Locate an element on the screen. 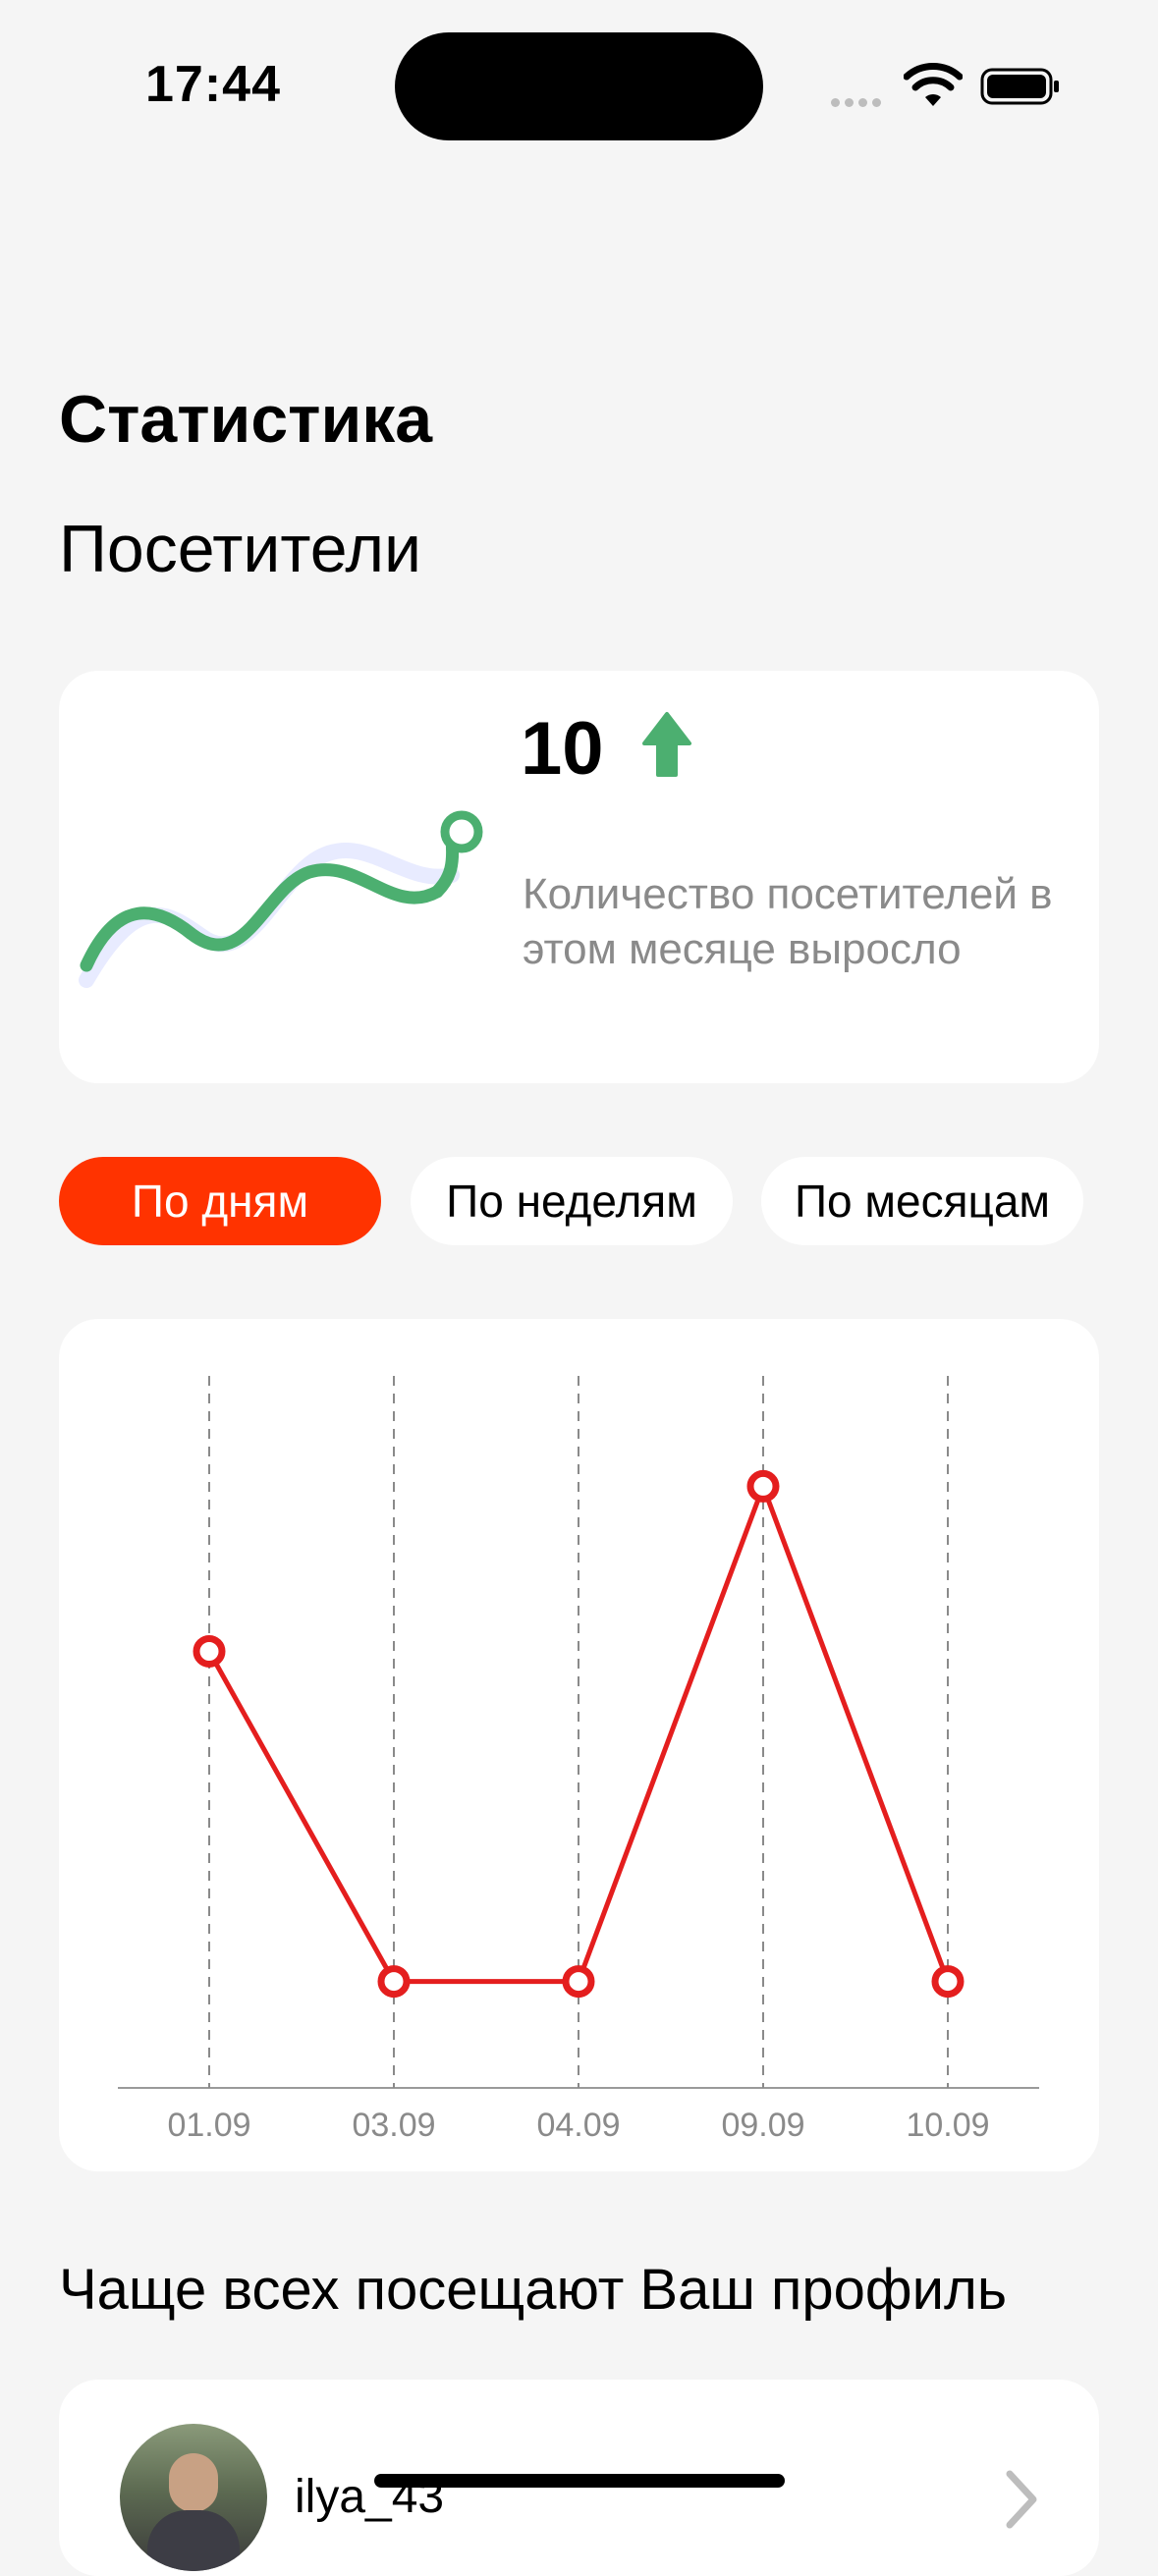  filter-by-months: По месяцам is located at coordinates (922, 1201).